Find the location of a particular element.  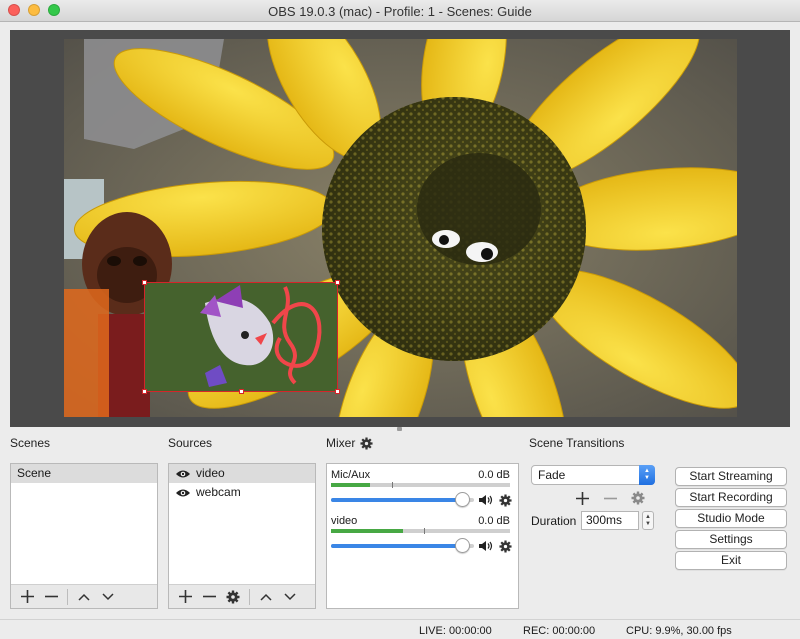

add-source-button is located at coordinates (185, 597).